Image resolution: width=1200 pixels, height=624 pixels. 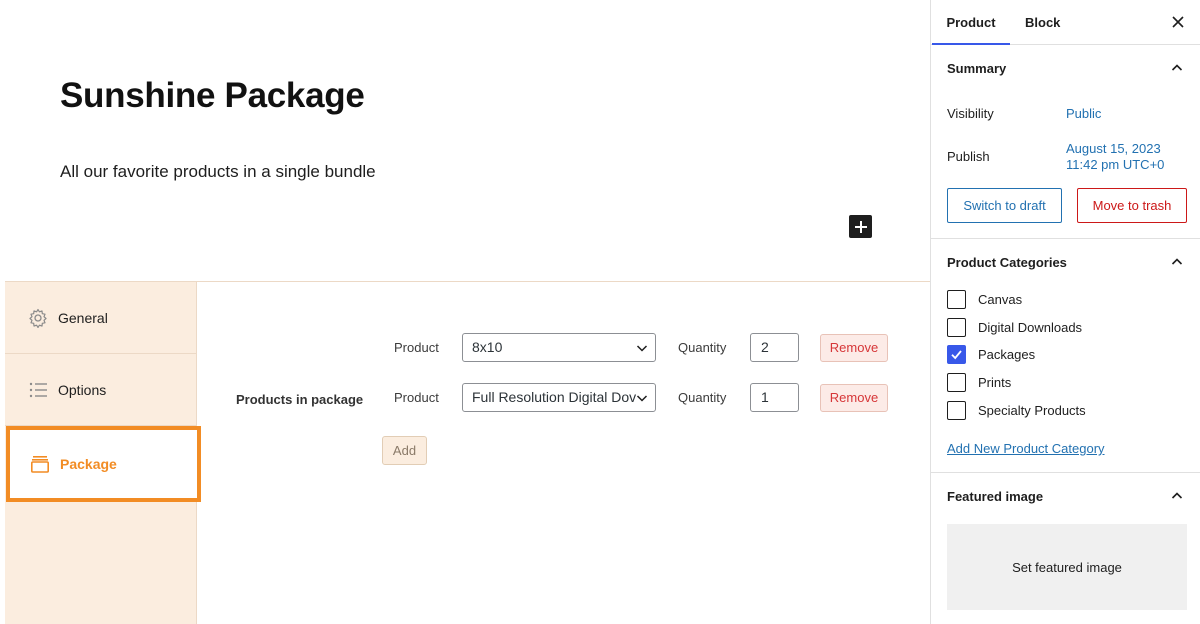 I want to click on plus-icon, so click(x=860, y=226).